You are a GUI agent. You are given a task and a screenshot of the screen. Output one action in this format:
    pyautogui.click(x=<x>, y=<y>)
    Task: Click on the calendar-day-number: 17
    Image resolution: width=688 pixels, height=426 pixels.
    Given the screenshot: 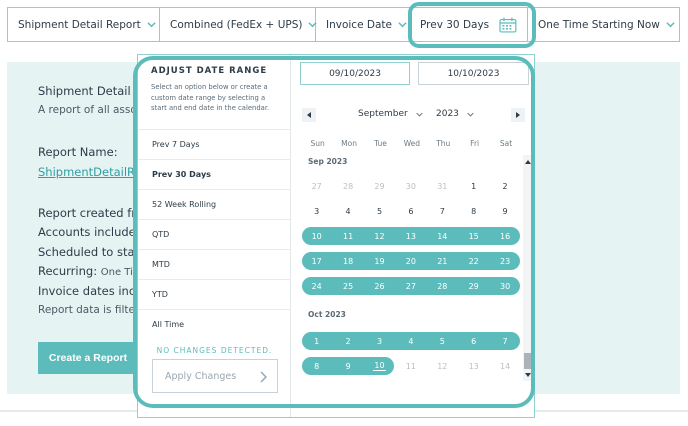 What is the action you would take?
    pyautogui.click(x=316, y=261)
    